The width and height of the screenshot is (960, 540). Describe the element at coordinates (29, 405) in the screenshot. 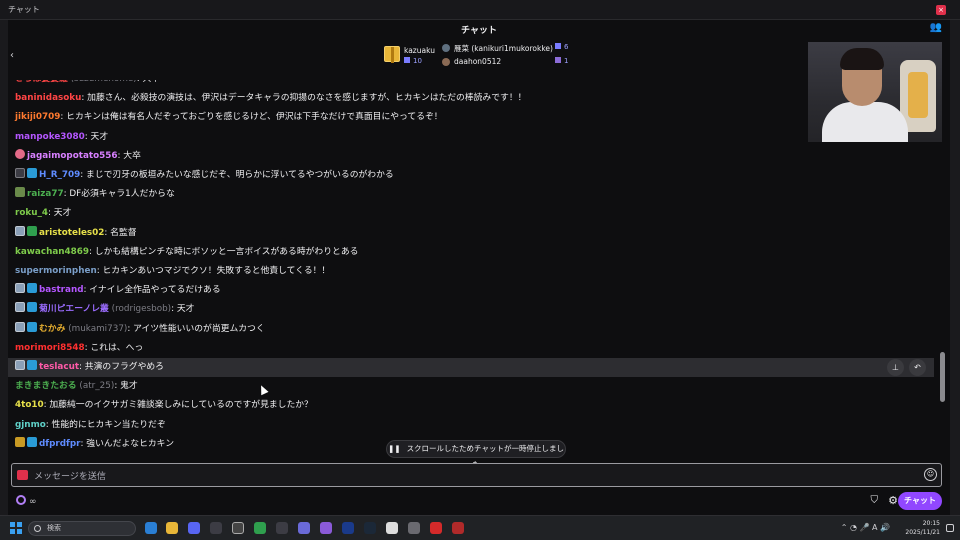

I see `chat-username: 4to10` at that location.